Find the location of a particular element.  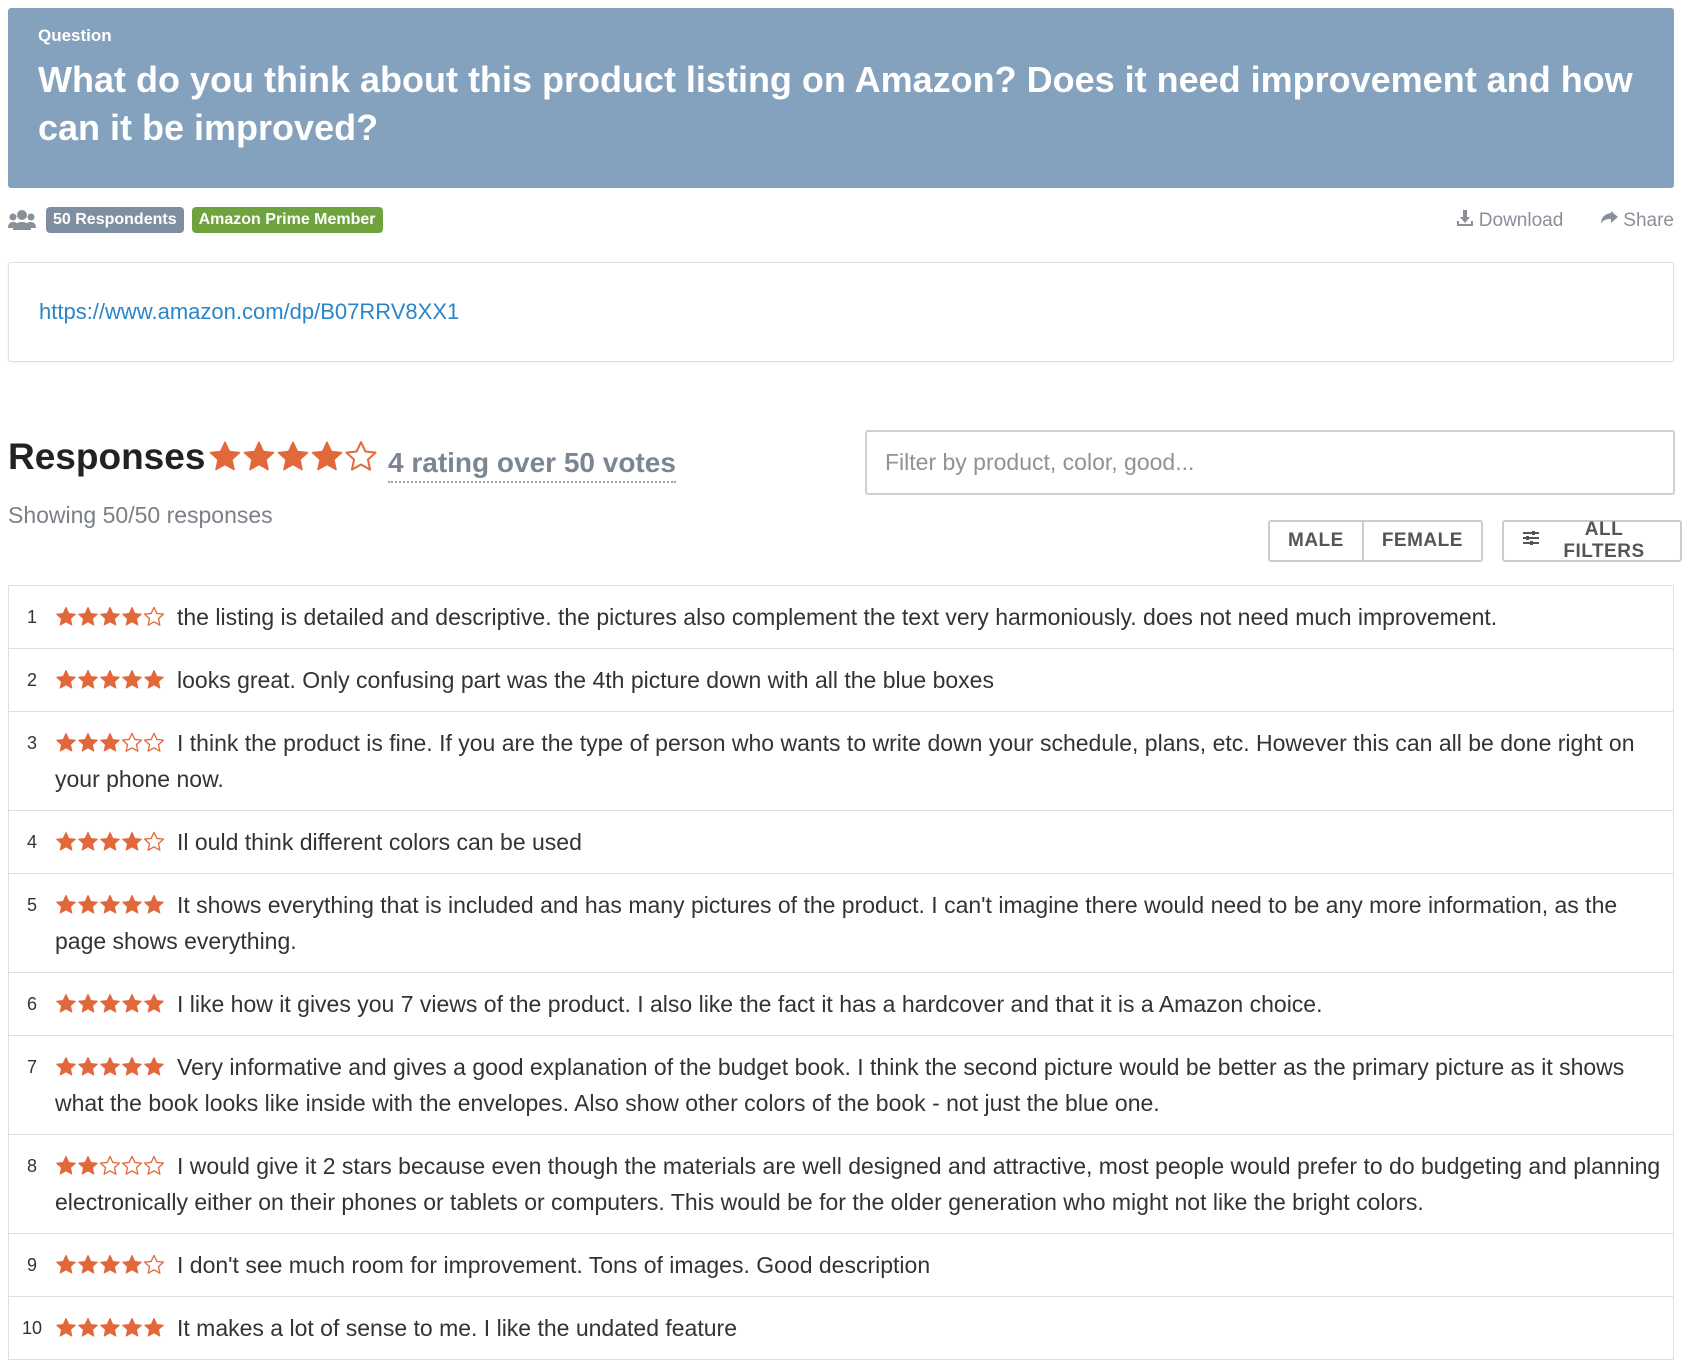

download-label: Download is located at coordinates (1521, 220).